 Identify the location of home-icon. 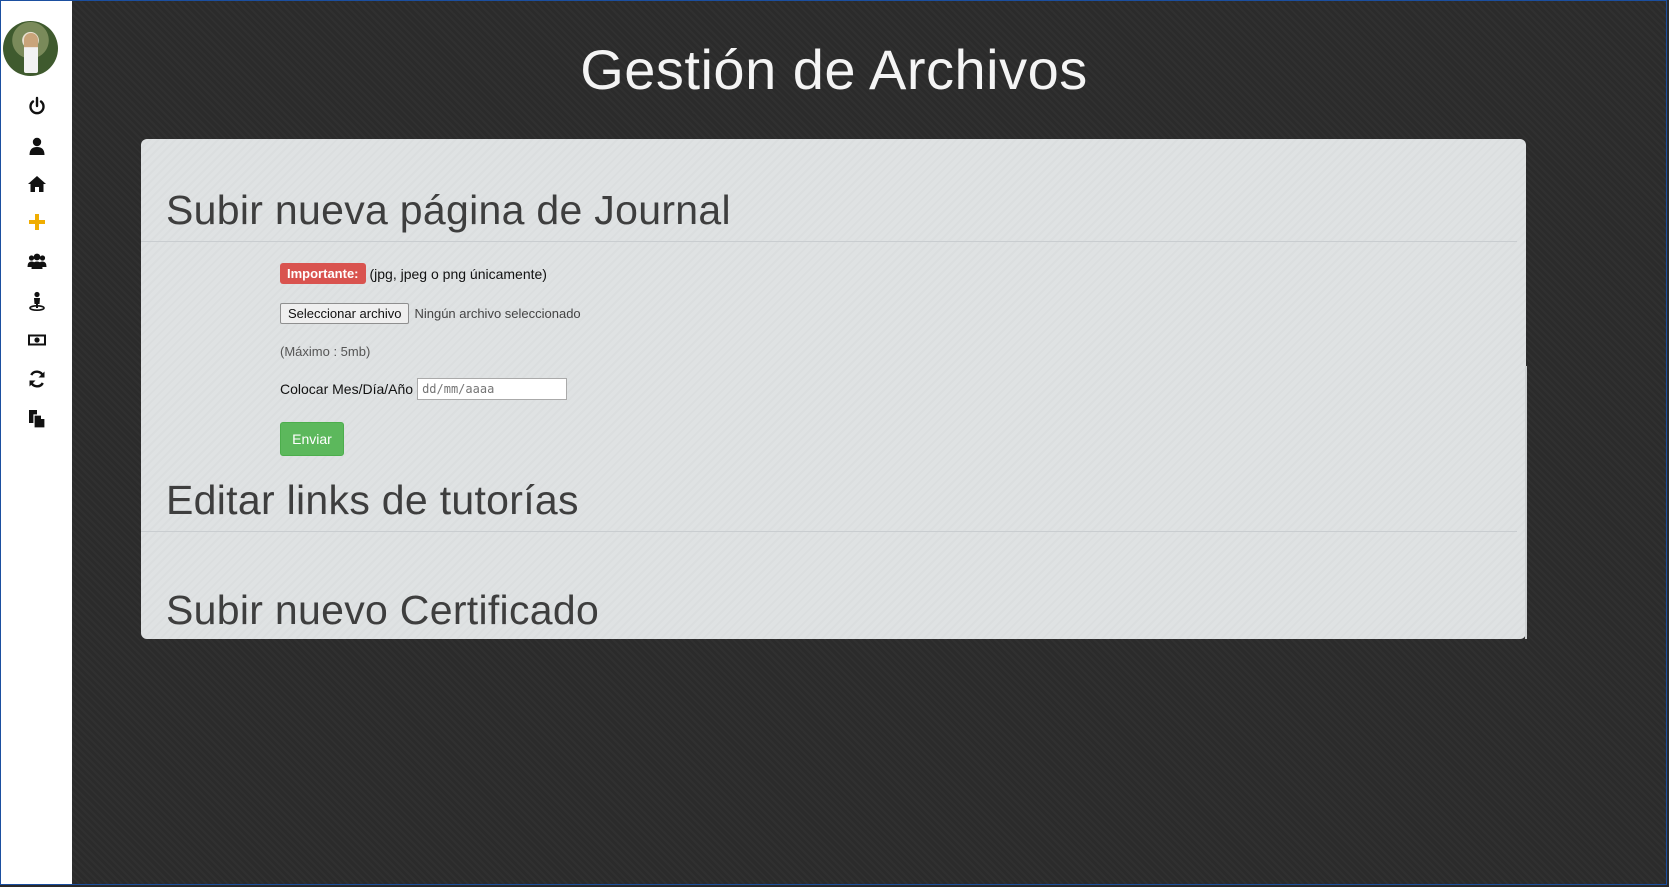
(37, 184).